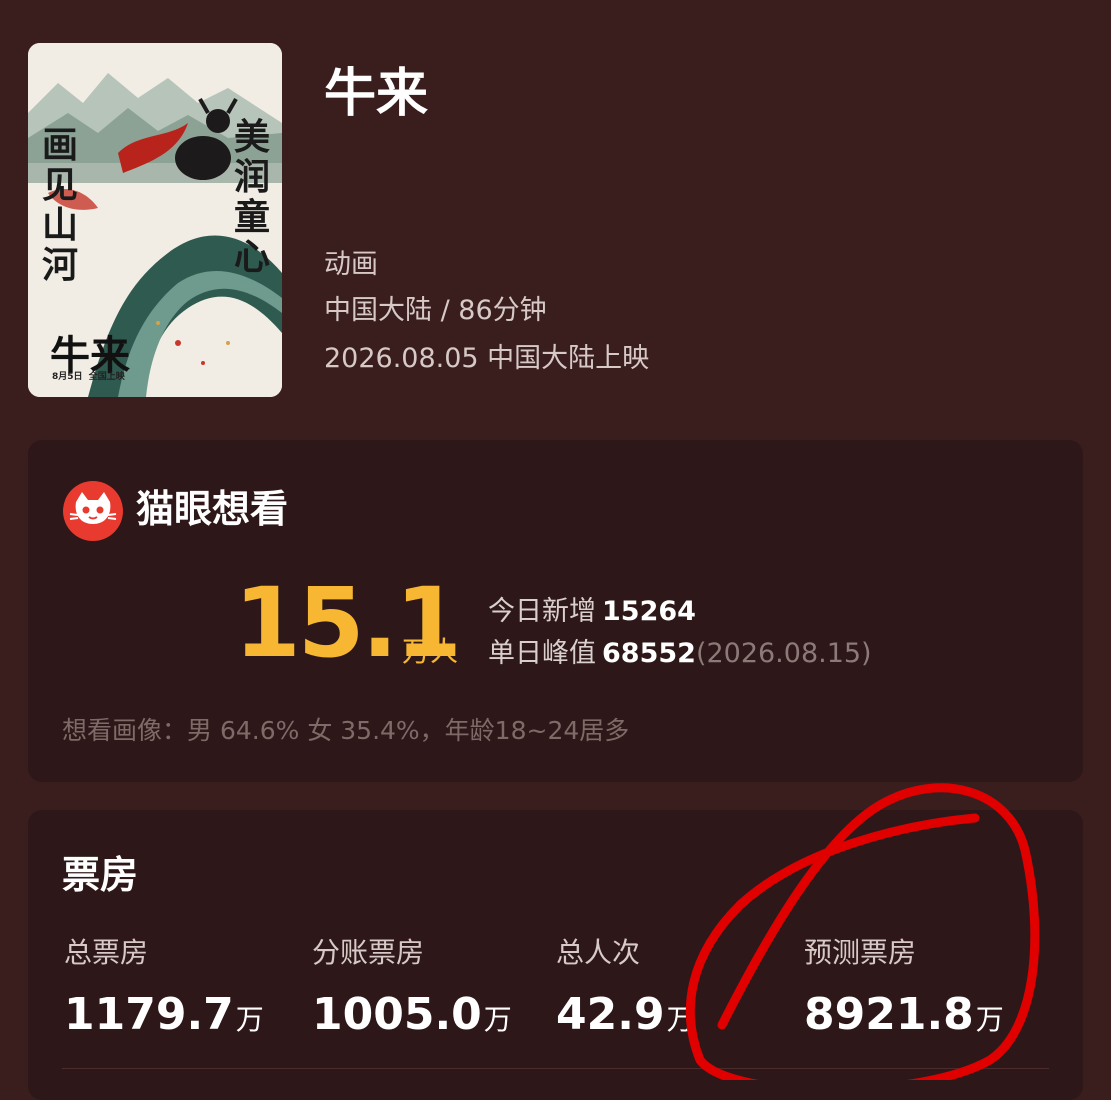  I want to click on total-box-office: 总票房 1179.7万, so click(164, 991).